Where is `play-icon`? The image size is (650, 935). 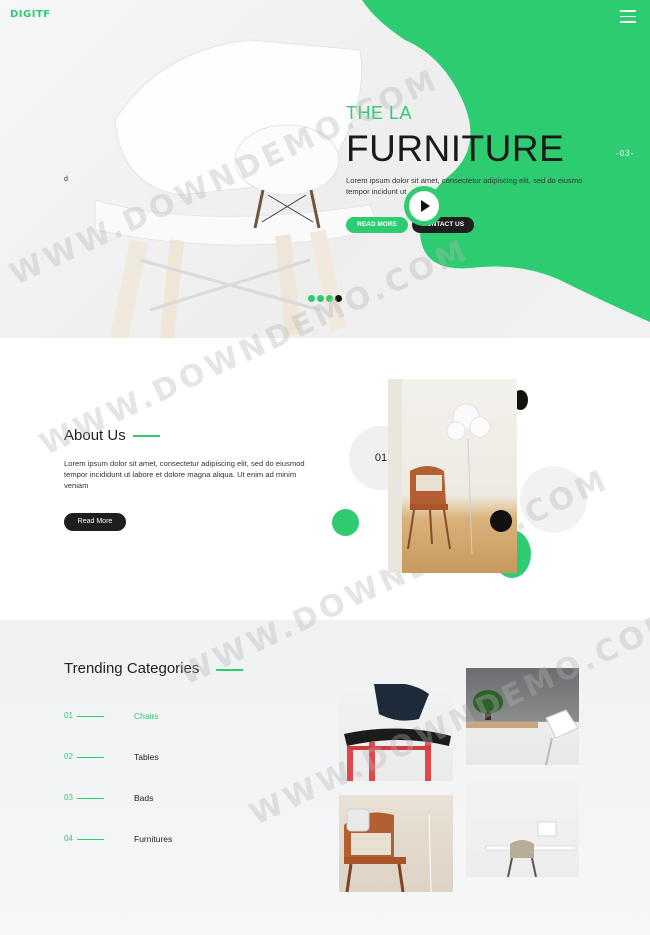 play-icon is located at coordinates (425, 206).